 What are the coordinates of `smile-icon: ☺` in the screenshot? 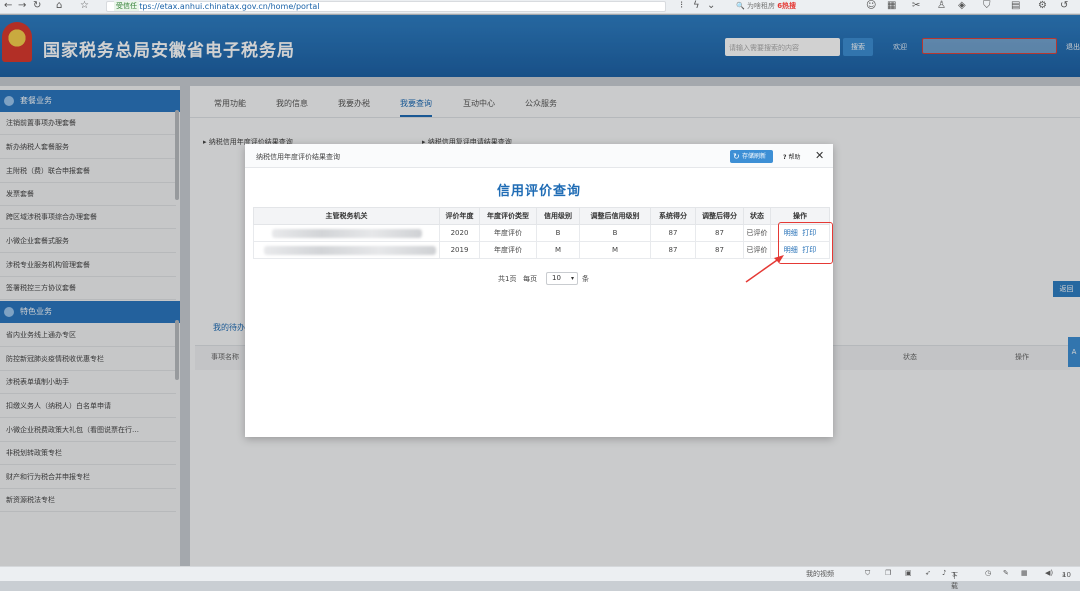 It's located at (871, 5).